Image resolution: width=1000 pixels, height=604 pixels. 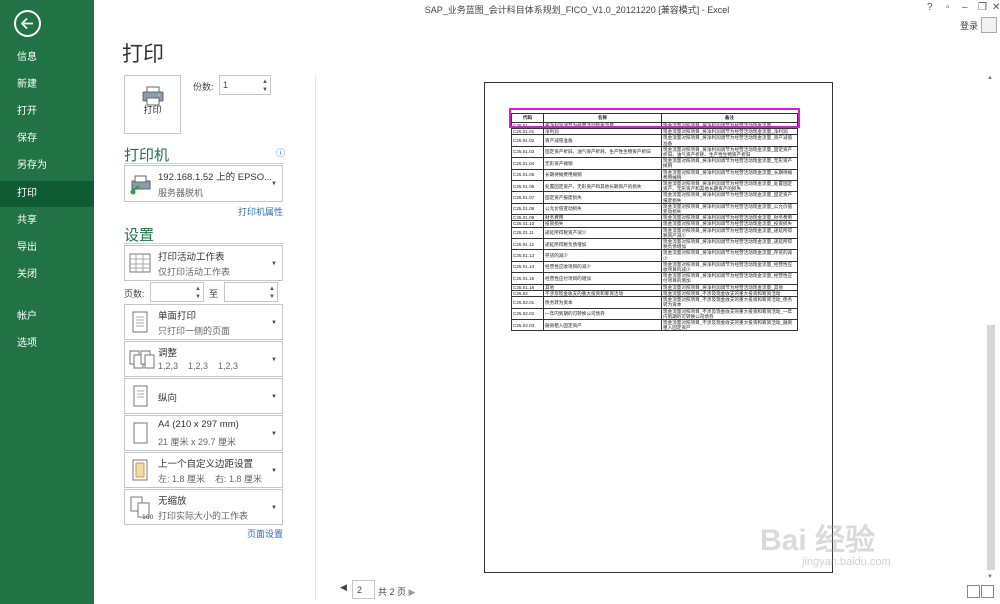 What do you see at coordinates (139, 235) in the screenshot?
I see `settings-section-title: 设置` at bounding box center [139, 235].